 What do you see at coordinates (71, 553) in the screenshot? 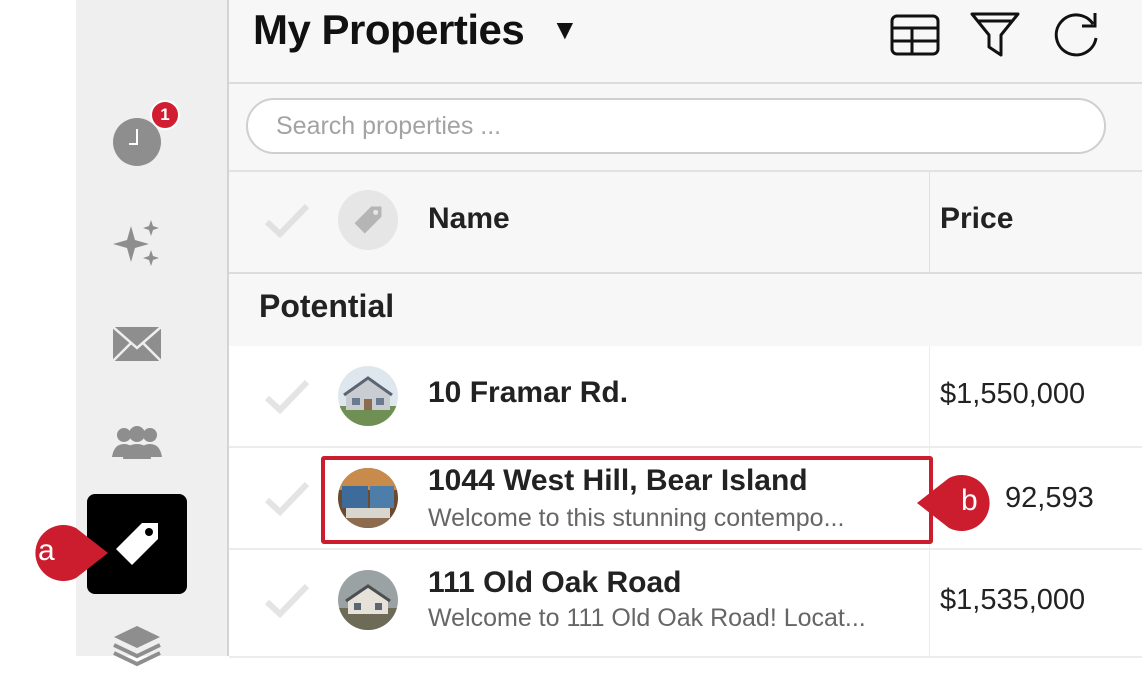
I see `callout-marker-icon` at bounding box center [71, 553].